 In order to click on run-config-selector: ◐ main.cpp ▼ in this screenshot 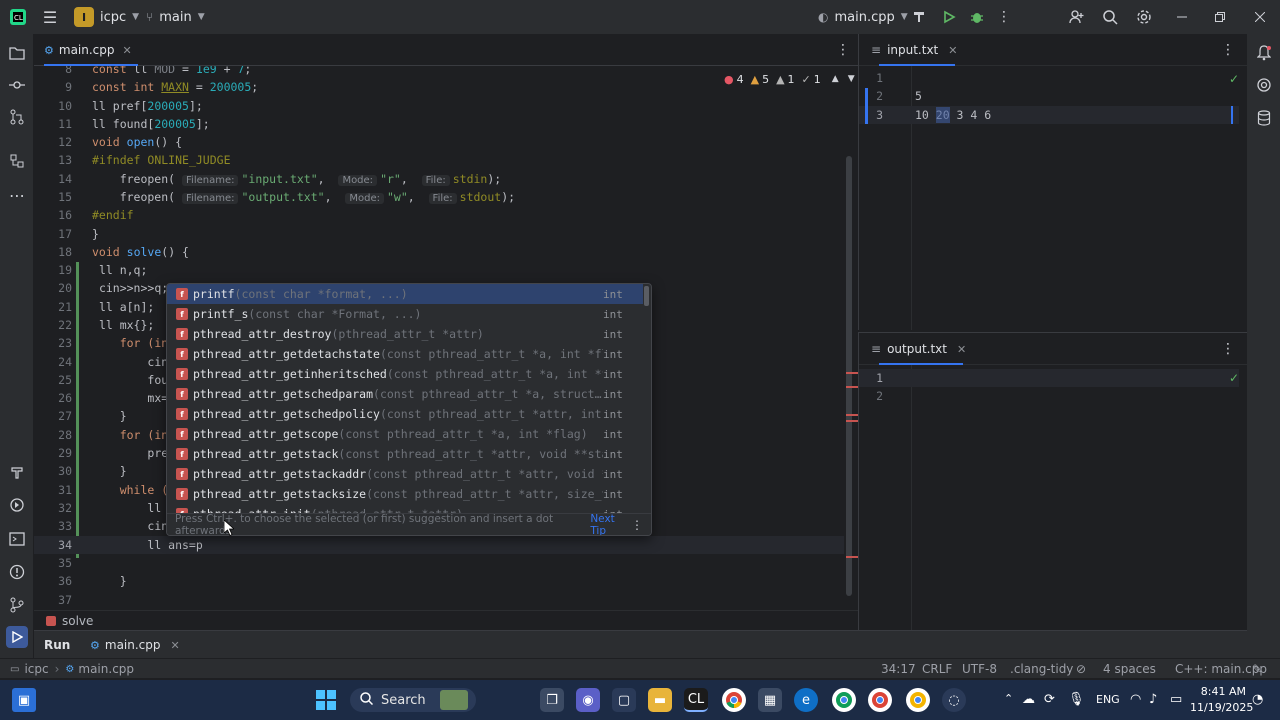, I will do `click(863, 17)`.